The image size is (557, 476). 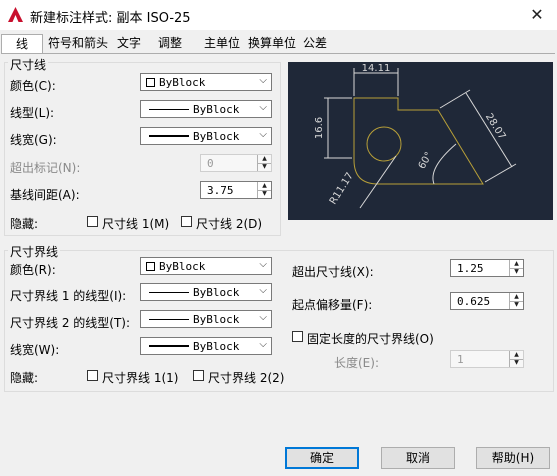 What do you see at coordinates (236, 190) in the screenshot?
I see `baseline-spacing-spinner: 3.75 ▲ ▼` at bounding box center [236, 190].